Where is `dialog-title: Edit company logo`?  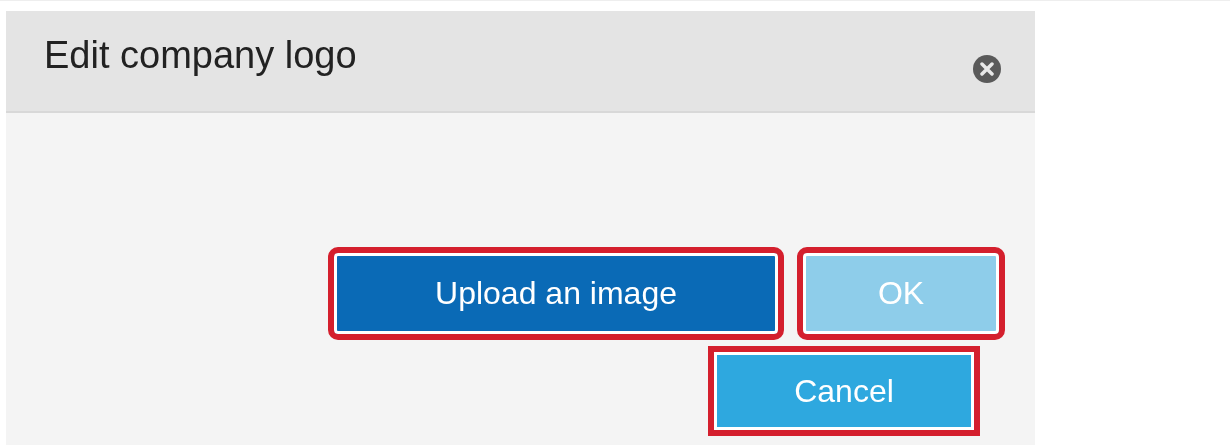 dialog-title: Edit company logo is located at coordinates (200, 55).